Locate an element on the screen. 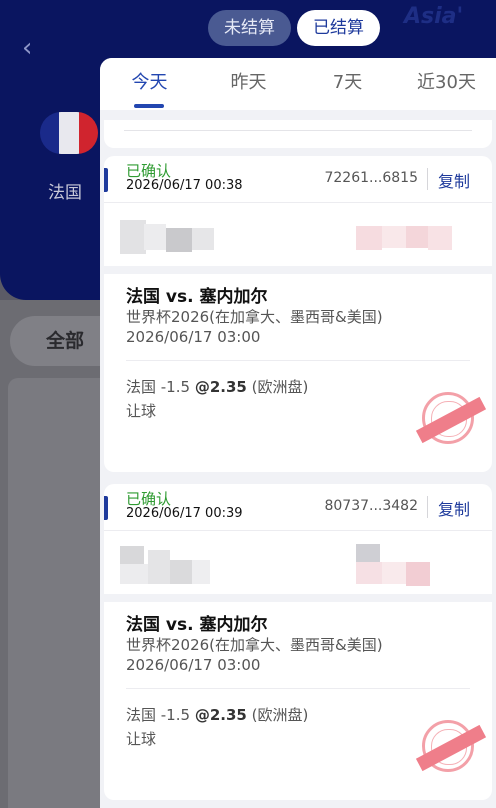 The height and width of the screenshot is (808, 496). settled-tab: 已结算 is located at coordinates (338, 28).